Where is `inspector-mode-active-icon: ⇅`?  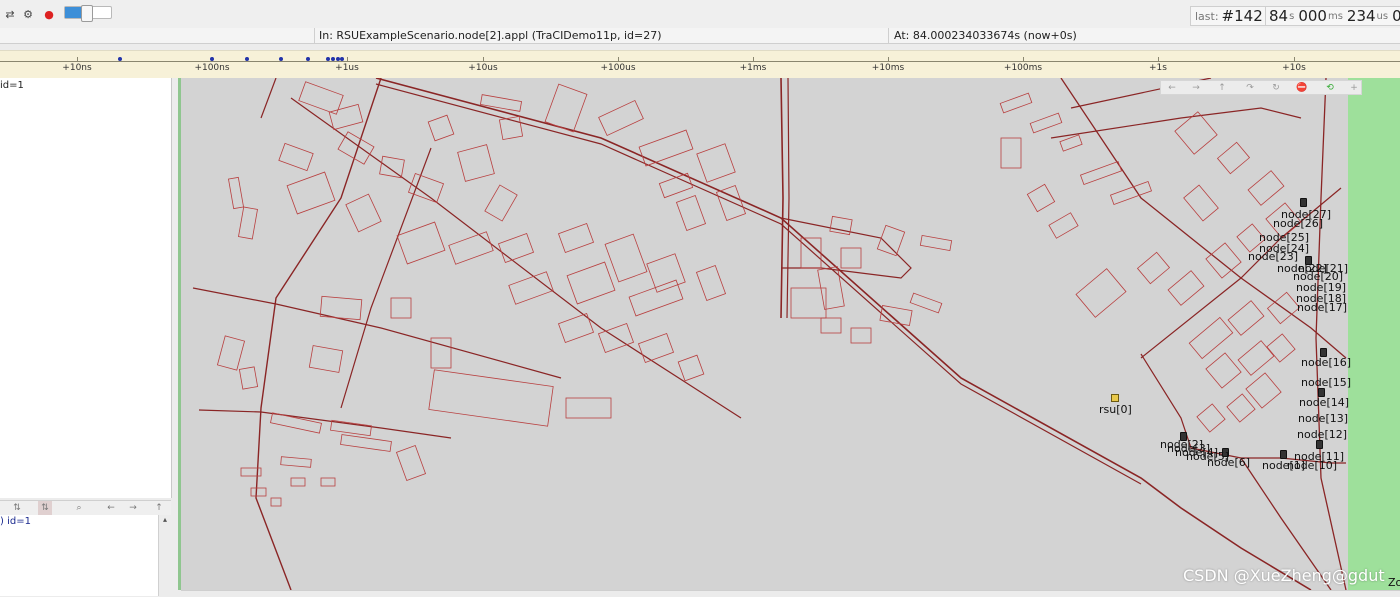
inspector-mode-active-icon: ⇅ is located at coordinates (45, 508).